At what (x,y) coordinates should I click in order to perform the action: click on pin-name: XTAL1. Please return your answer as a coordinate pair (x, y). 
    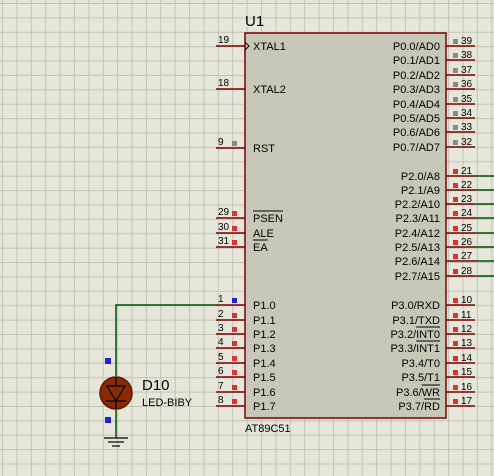
    Looking at the image, I should click on (269, 47).